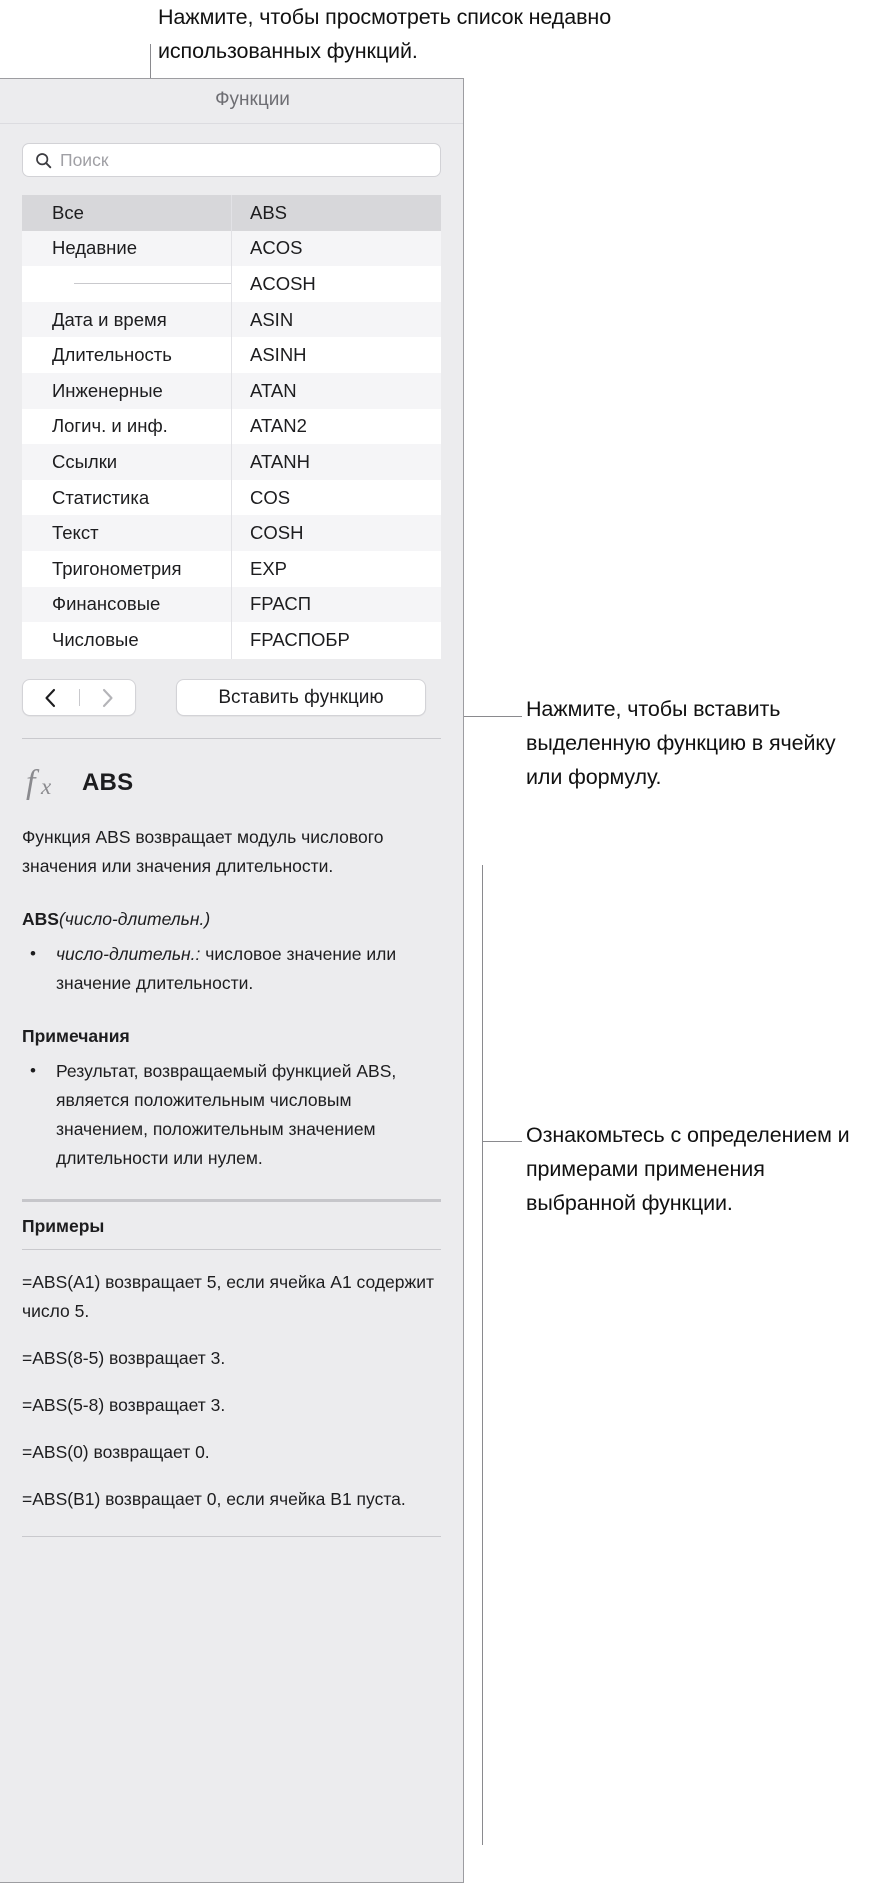 This screenshot has width=870, height=1883. I want to click on search-placeholder: Поиск, so click(84, 159).